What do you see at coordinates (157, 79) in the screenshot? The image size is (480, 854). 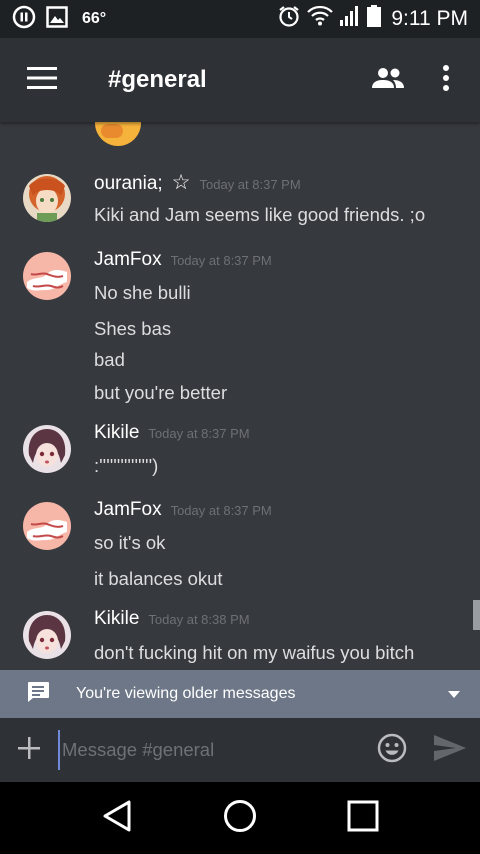 I see `channel-title: #general` at bounding box center [157, 79].